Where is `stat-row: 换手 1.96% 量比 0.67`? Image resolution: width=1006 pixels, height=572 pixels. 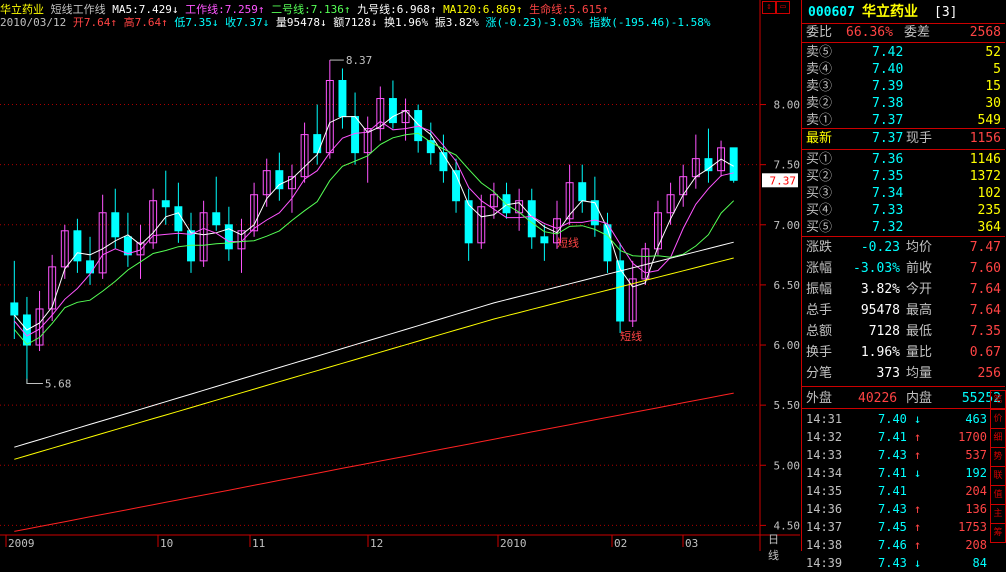 stat-row: 换手 1.96% 量比 0.67 is located at coordinates (903, 352).